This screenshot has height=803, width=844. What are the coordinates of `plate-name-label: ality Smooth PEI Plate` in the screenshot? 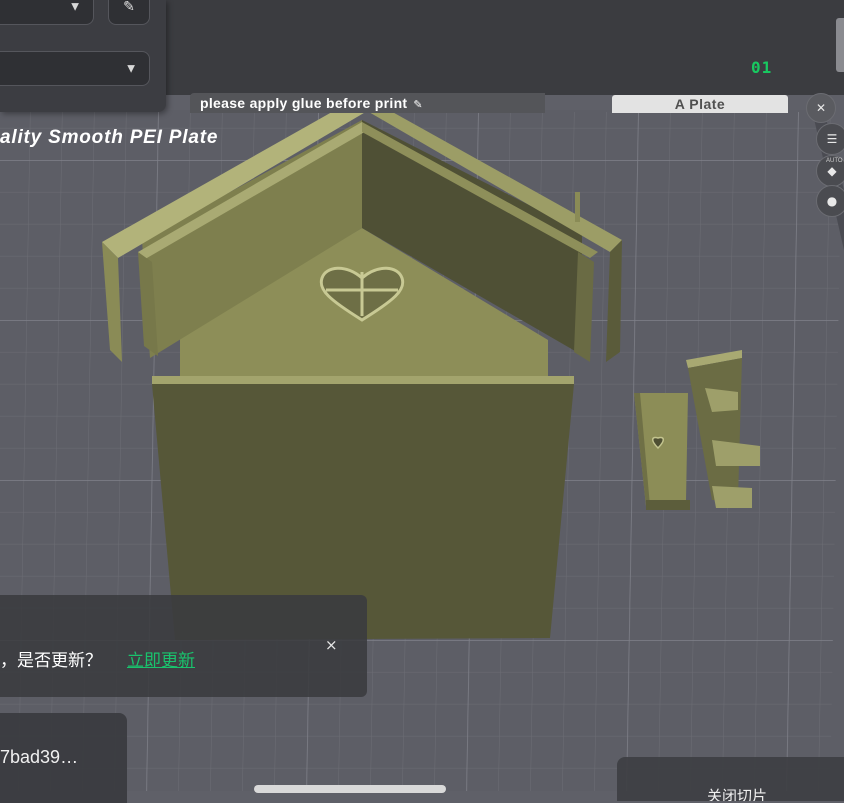 It's located at (109, 137).